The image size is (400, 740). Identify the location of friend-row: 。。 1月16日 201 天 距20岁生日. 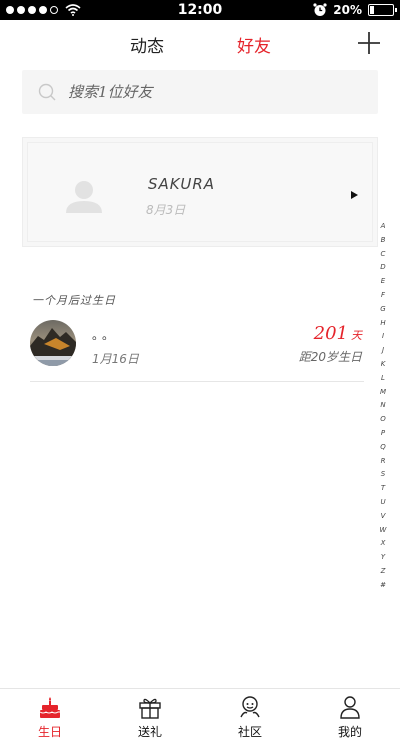
(197, 350).